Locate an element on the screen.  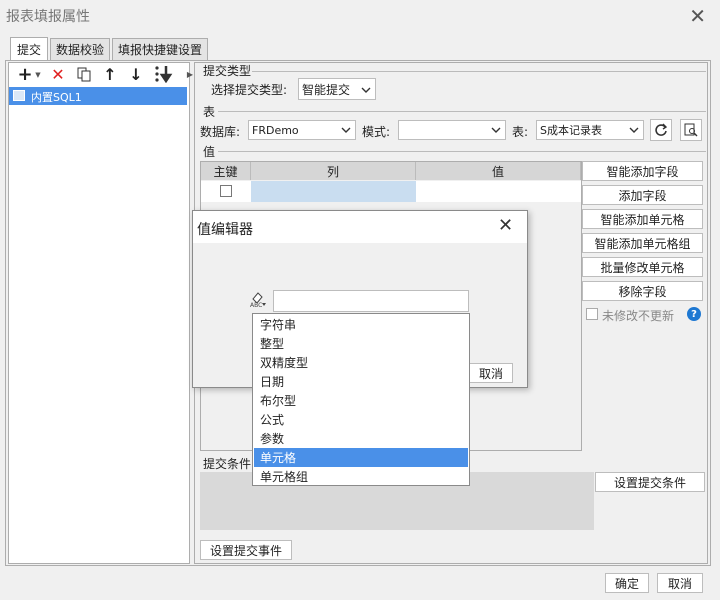
help-icon: ? is located at coordinates (694, 314).